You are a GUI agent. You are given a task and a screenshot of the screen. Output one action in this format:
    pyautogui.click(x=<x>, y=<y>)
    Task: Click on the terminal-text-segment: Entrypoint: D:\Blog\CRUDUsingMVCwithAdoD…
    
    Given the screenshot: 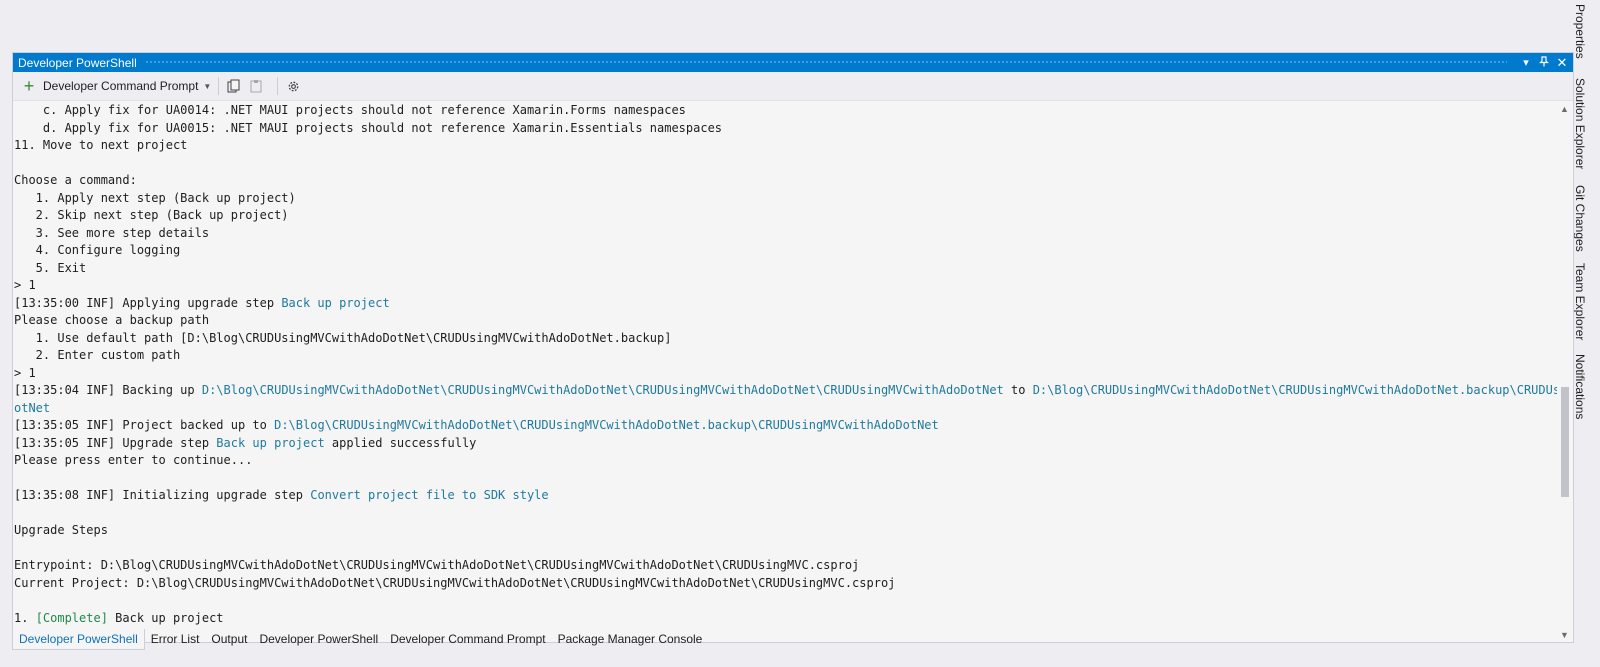 What is the action you would take?
    pyautogui.click(x=437, y=565)
    